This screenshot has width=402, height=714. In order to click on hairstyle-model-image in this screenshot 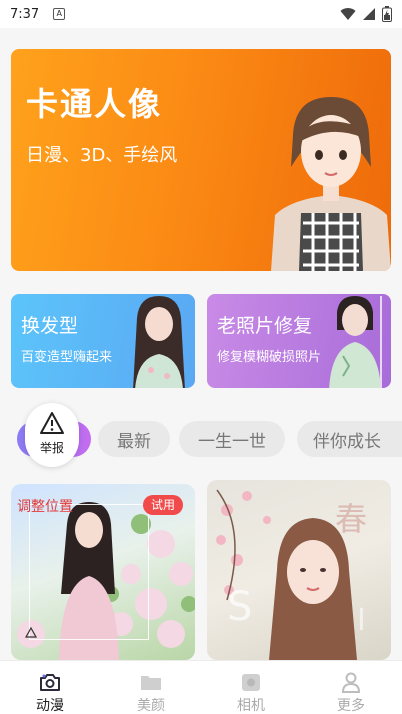, I will do `click(159, 342)`.